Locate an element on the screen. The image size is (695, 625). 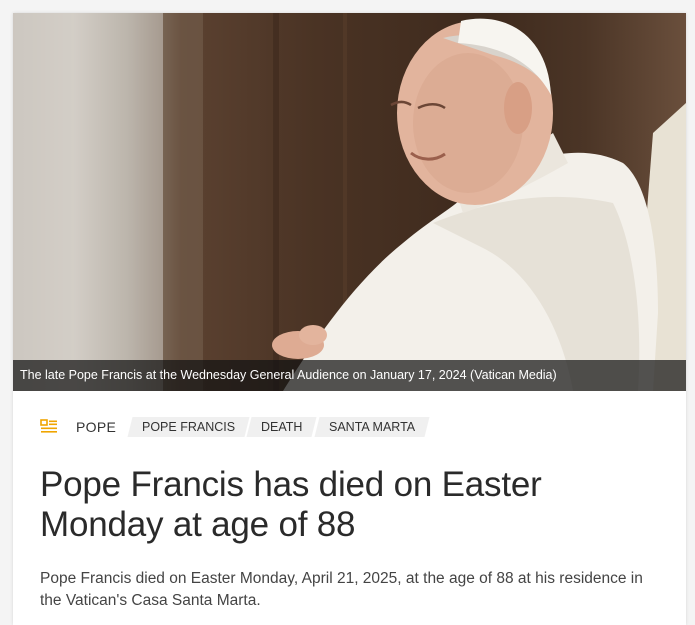
tag-label: POPE FRANCIS is located at coordinates (189, 427).